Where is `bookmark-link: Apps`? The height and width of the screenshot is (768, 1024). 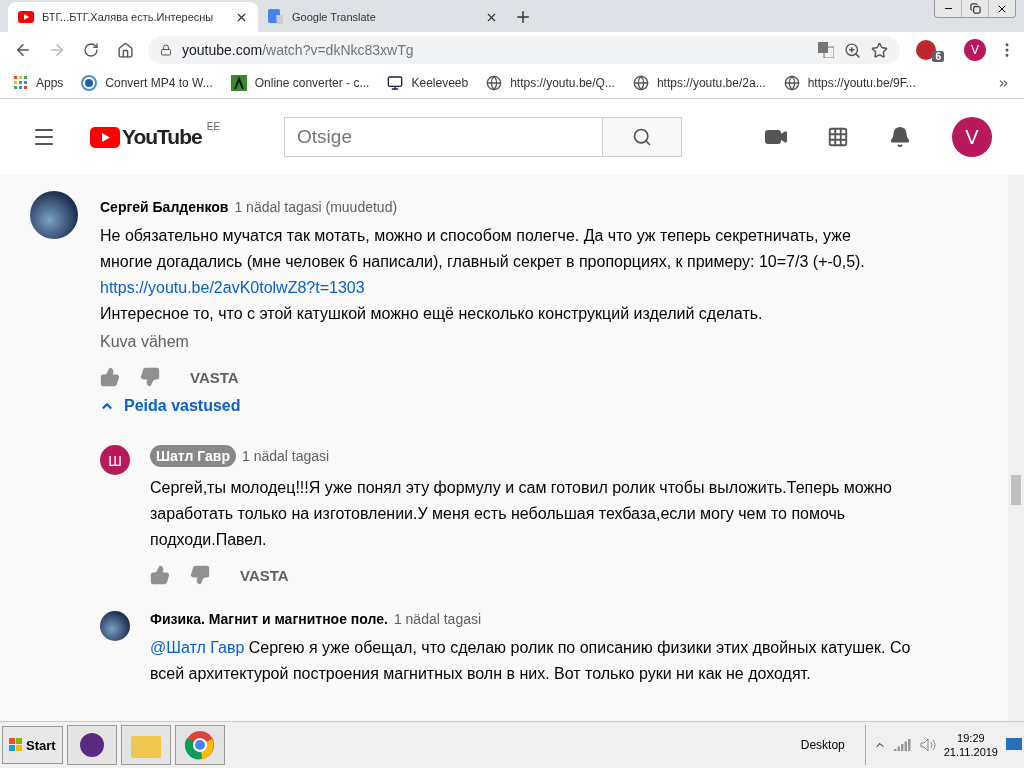 bookmark-link: Apps is located at coordinates (50, 83).